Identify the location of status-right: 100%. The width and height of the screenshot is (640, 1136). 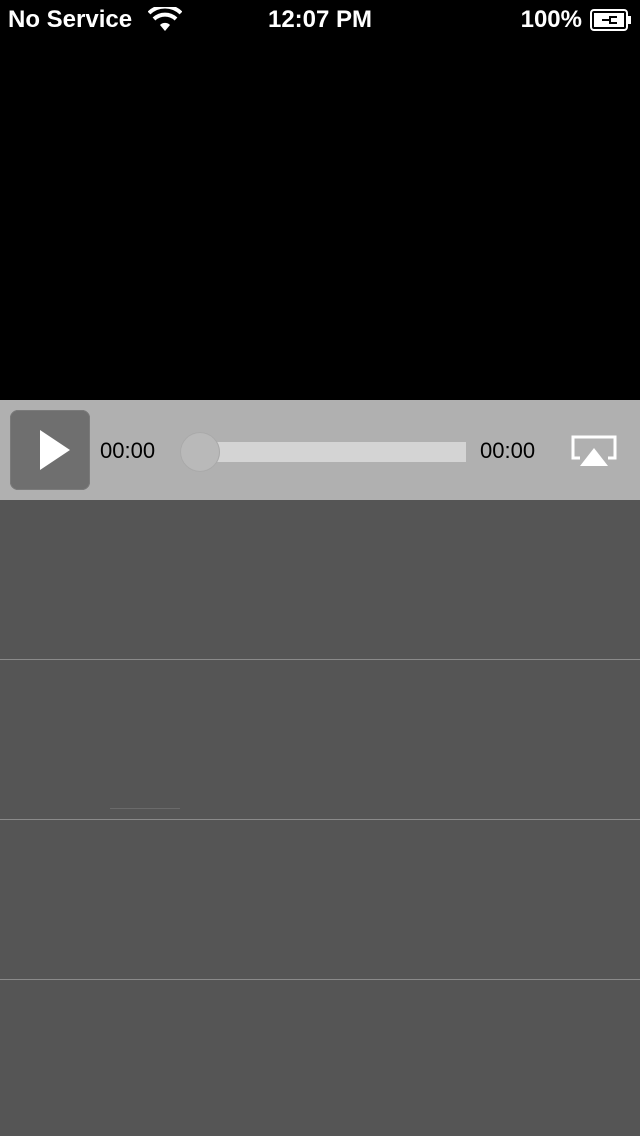
(576, 20).